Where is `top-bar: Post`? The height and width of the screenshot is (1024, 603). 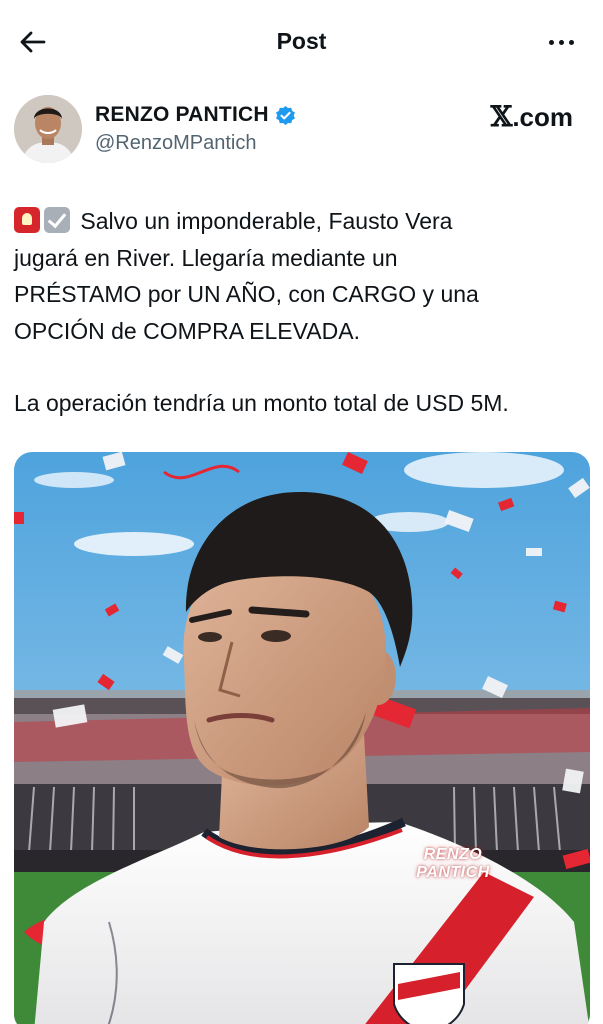 top-bar: Post is located at coordinates (301, 42).